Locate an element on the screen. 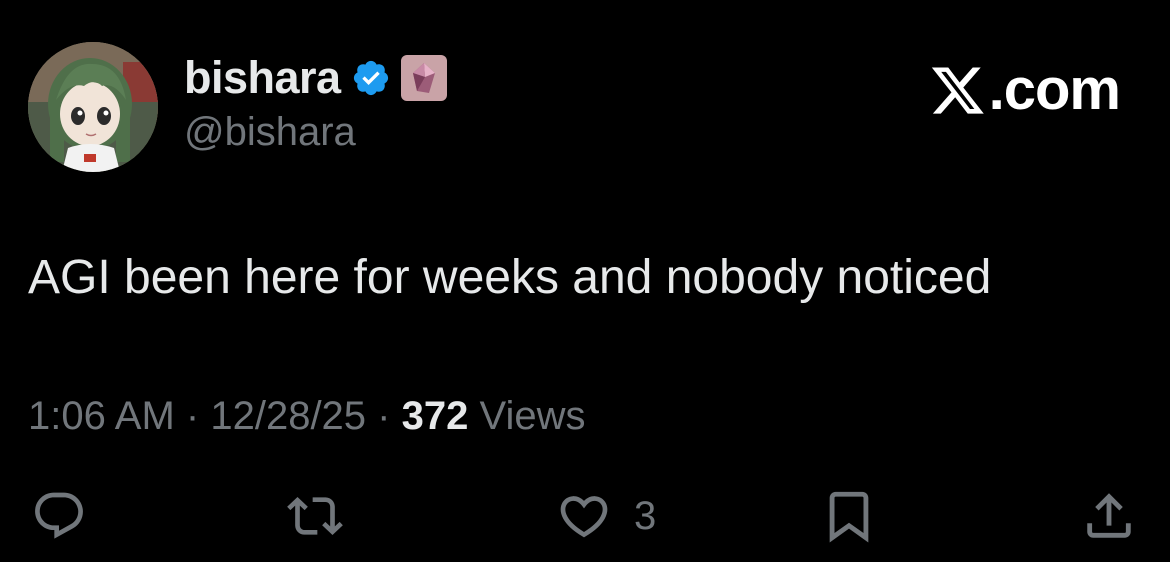 This screenshot has width=1170, height=562. avatar is located at coordinates (93, 107).